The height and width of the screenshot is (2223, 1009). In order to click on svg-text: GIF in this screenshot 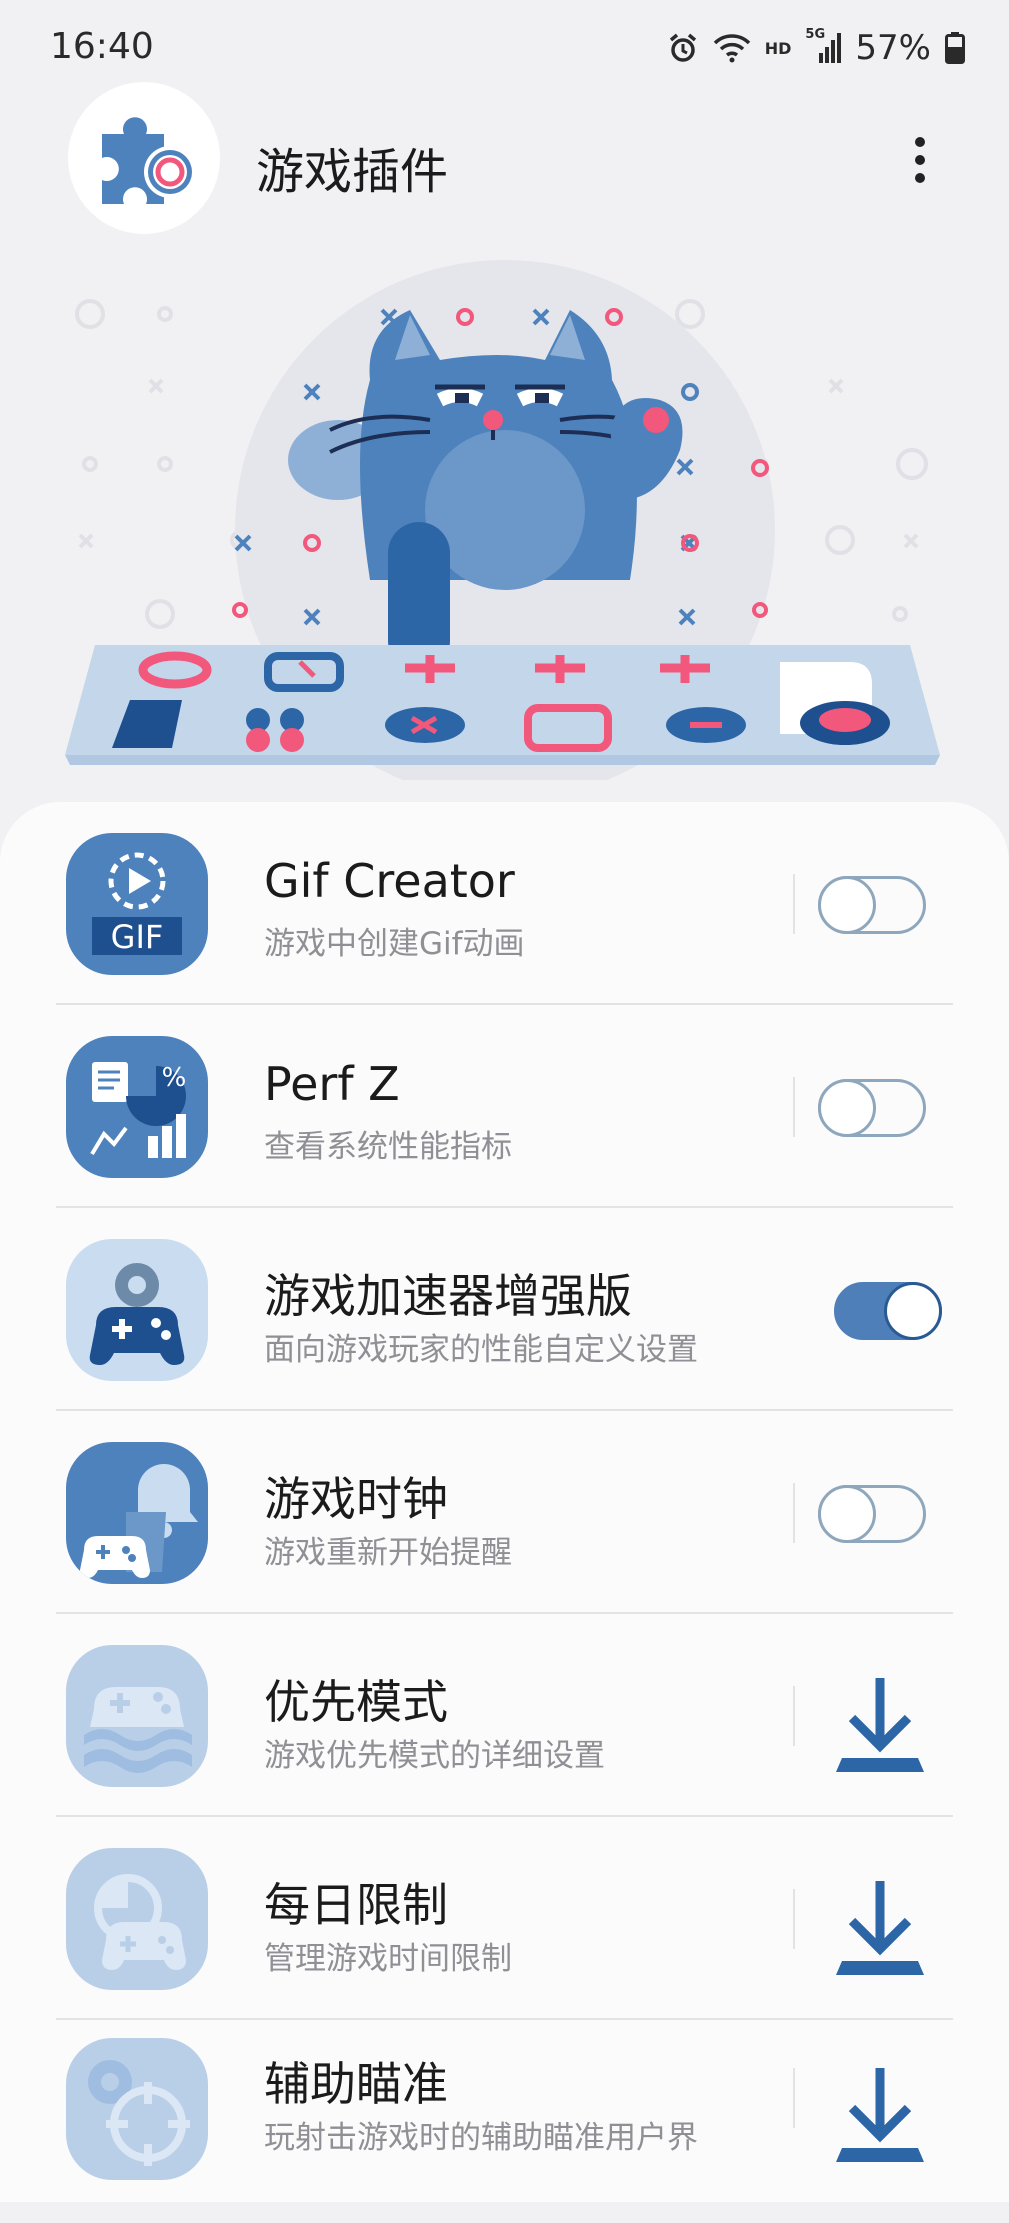, I will do `click(137, 937)`.